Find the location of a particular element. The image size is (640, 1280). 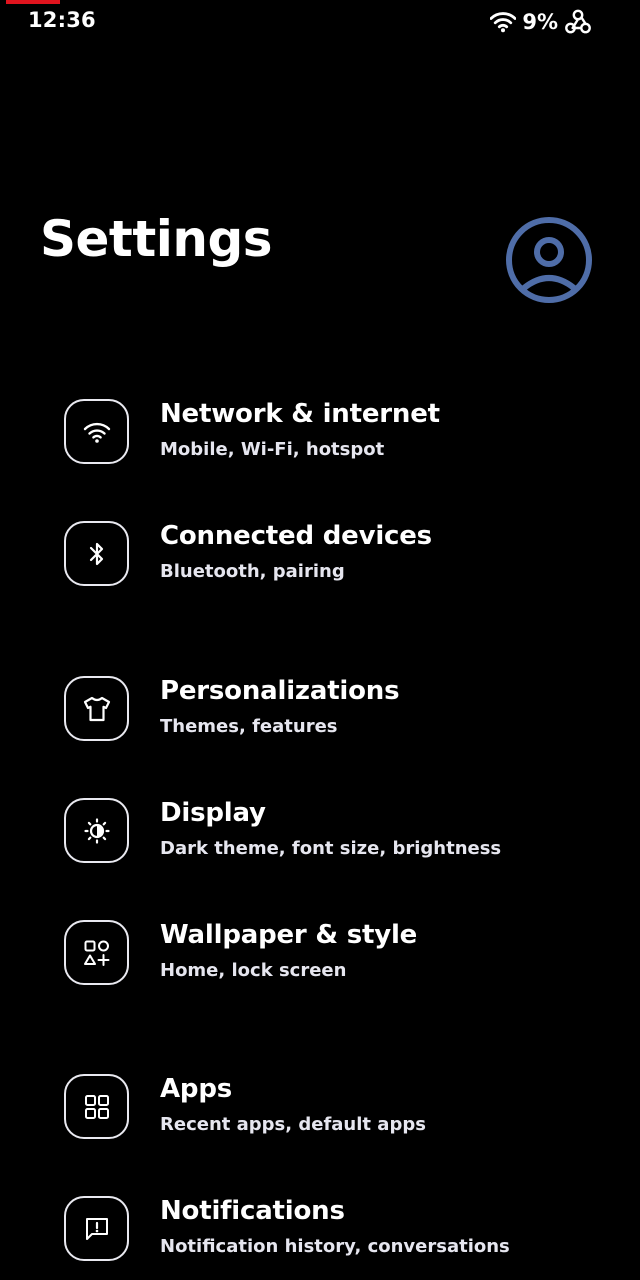

settings-item-title: Wallpaper & style is located at coordinates (289, 935).